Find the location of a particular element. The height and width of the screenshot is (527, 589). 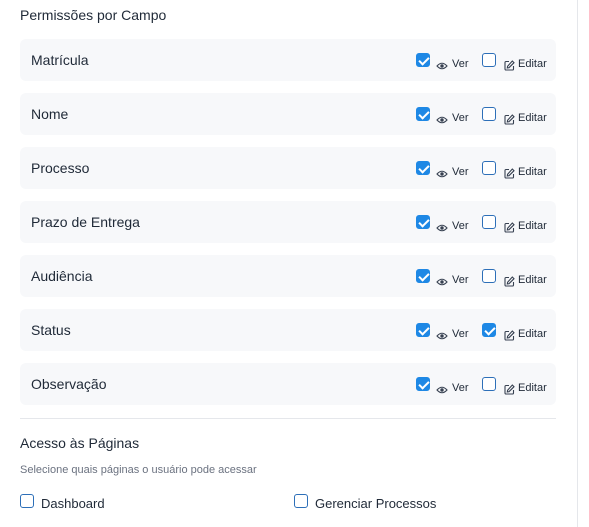

field-row-matricula: Matrícula Ver Editar is located at coordinates (288, 60).